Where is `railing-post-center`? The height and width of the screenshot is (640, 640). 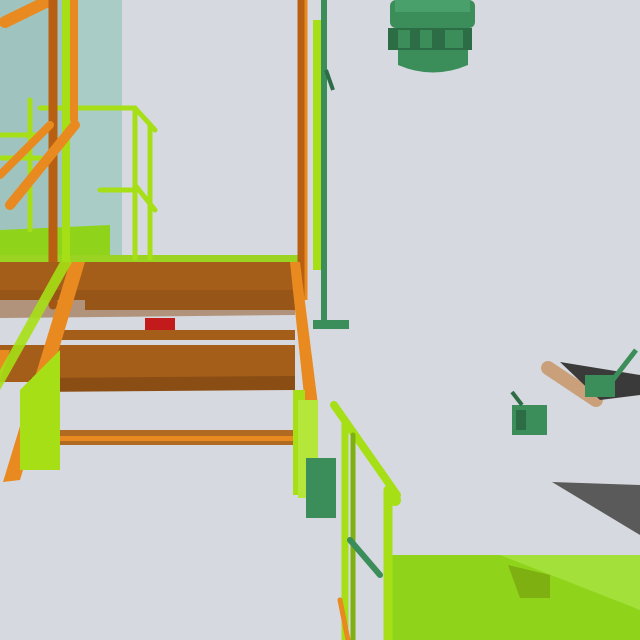 railing-post-center is located at coordinates (317, 145).